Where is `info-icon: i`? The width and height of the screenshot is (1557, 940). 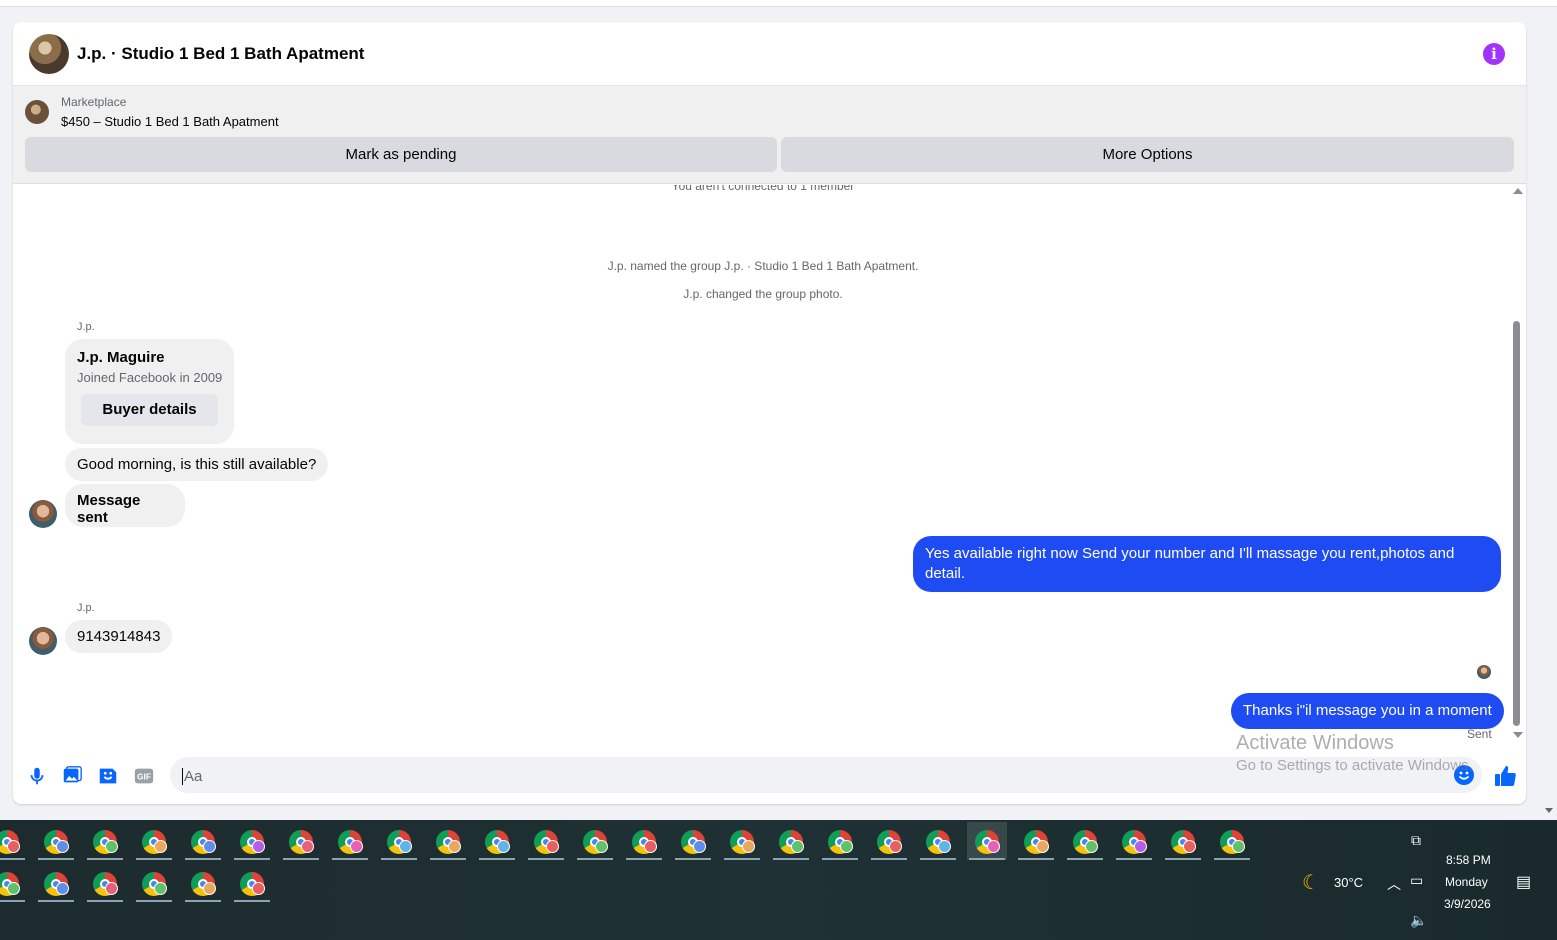
info-icon: i is located at coordinates (1494, 54).